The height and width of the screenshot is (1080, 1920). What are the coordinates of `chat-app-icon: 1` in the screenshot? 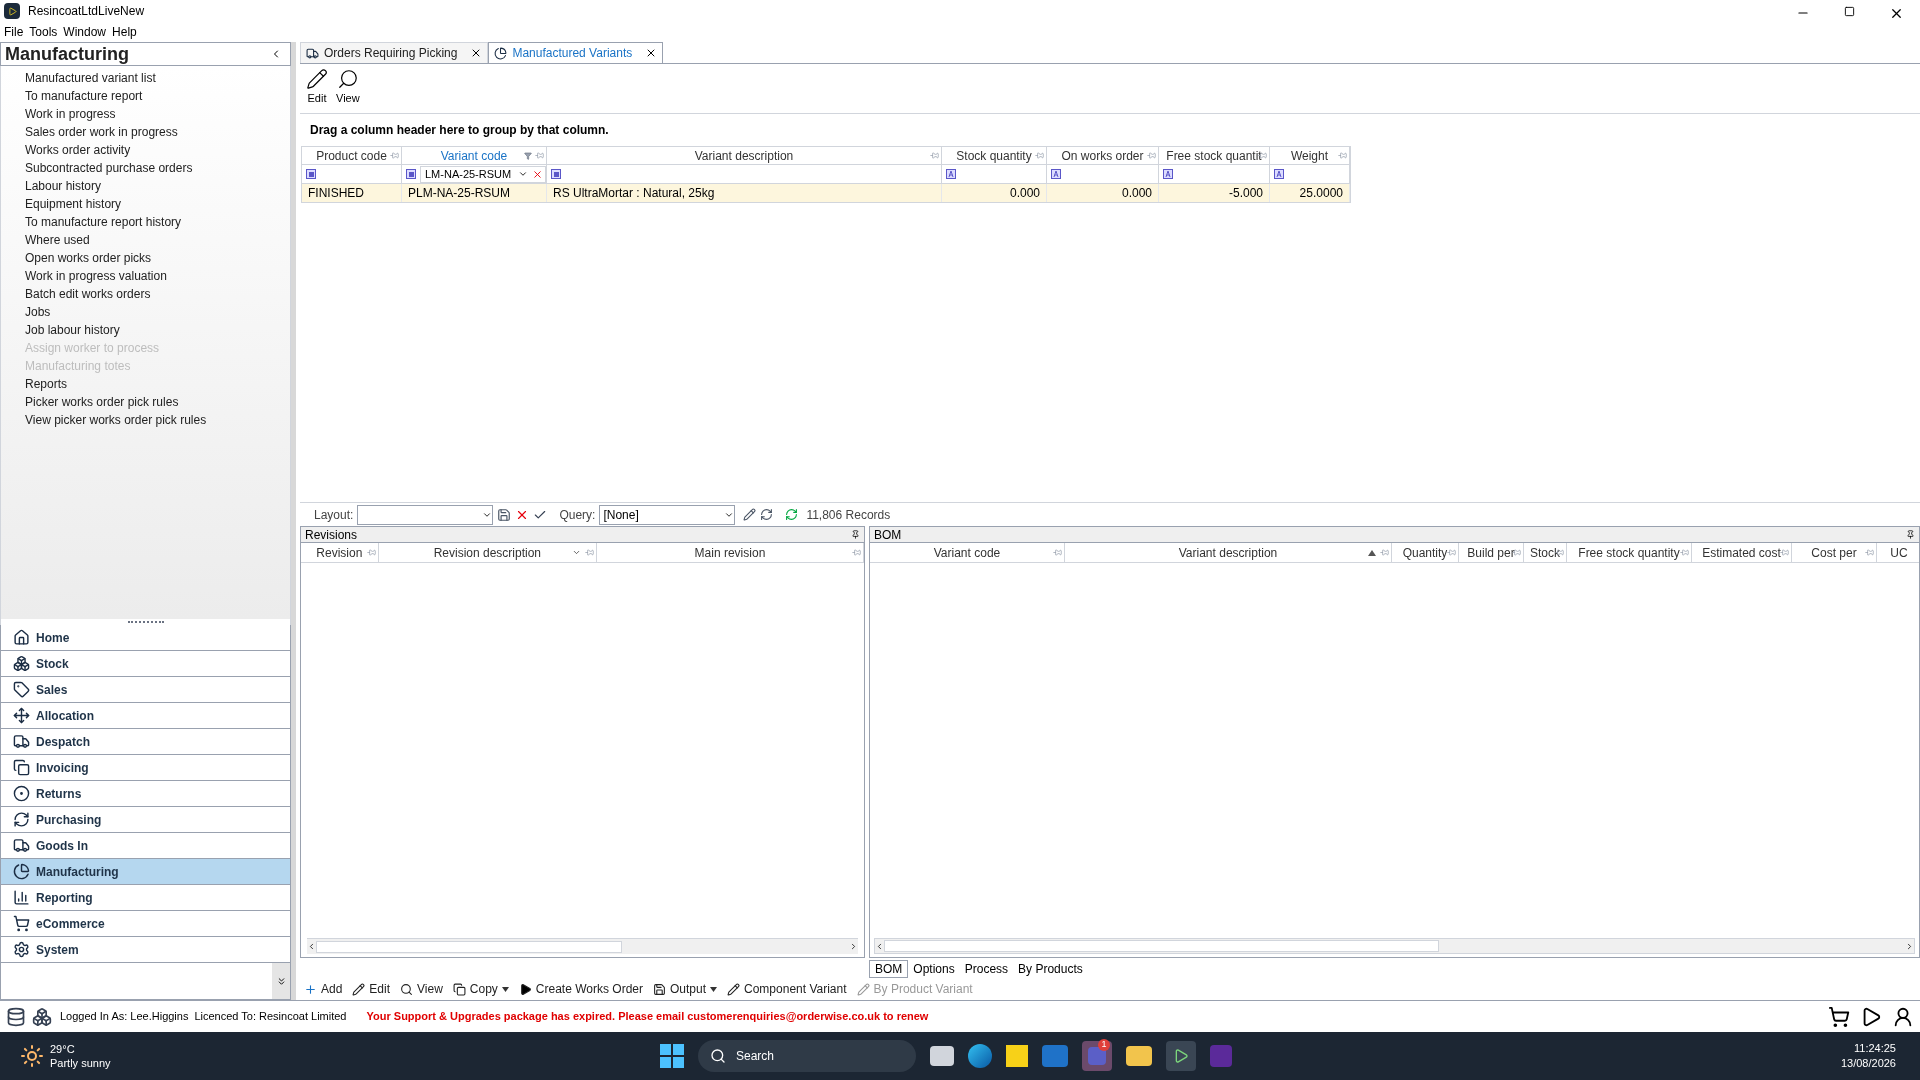 It's located at (1097, 1056).